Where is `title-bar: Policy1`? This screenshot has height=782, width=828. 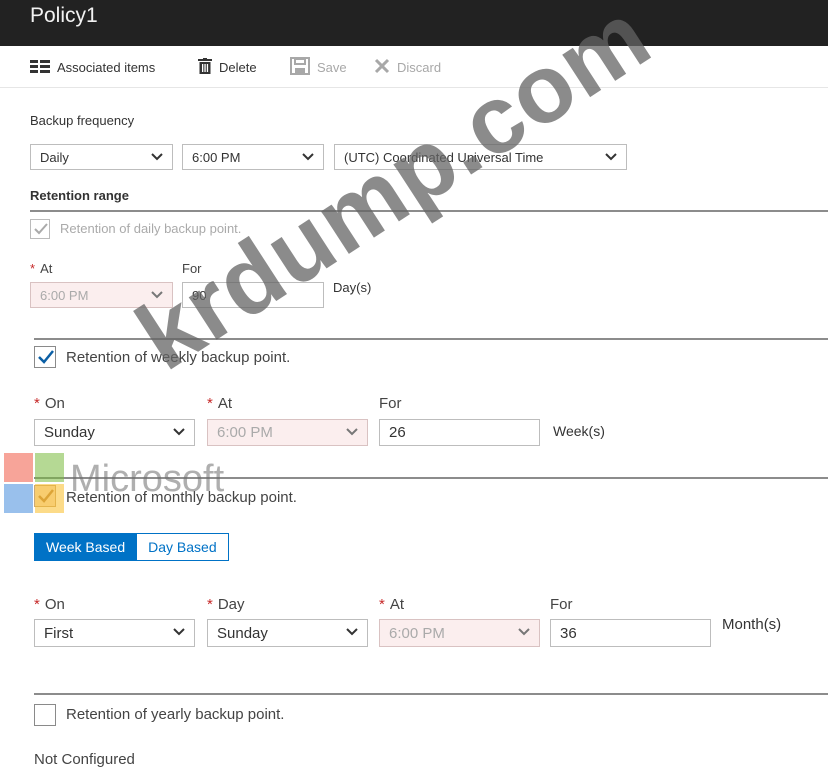
title-bar: Policy1 is located at coordinates (414, 23).